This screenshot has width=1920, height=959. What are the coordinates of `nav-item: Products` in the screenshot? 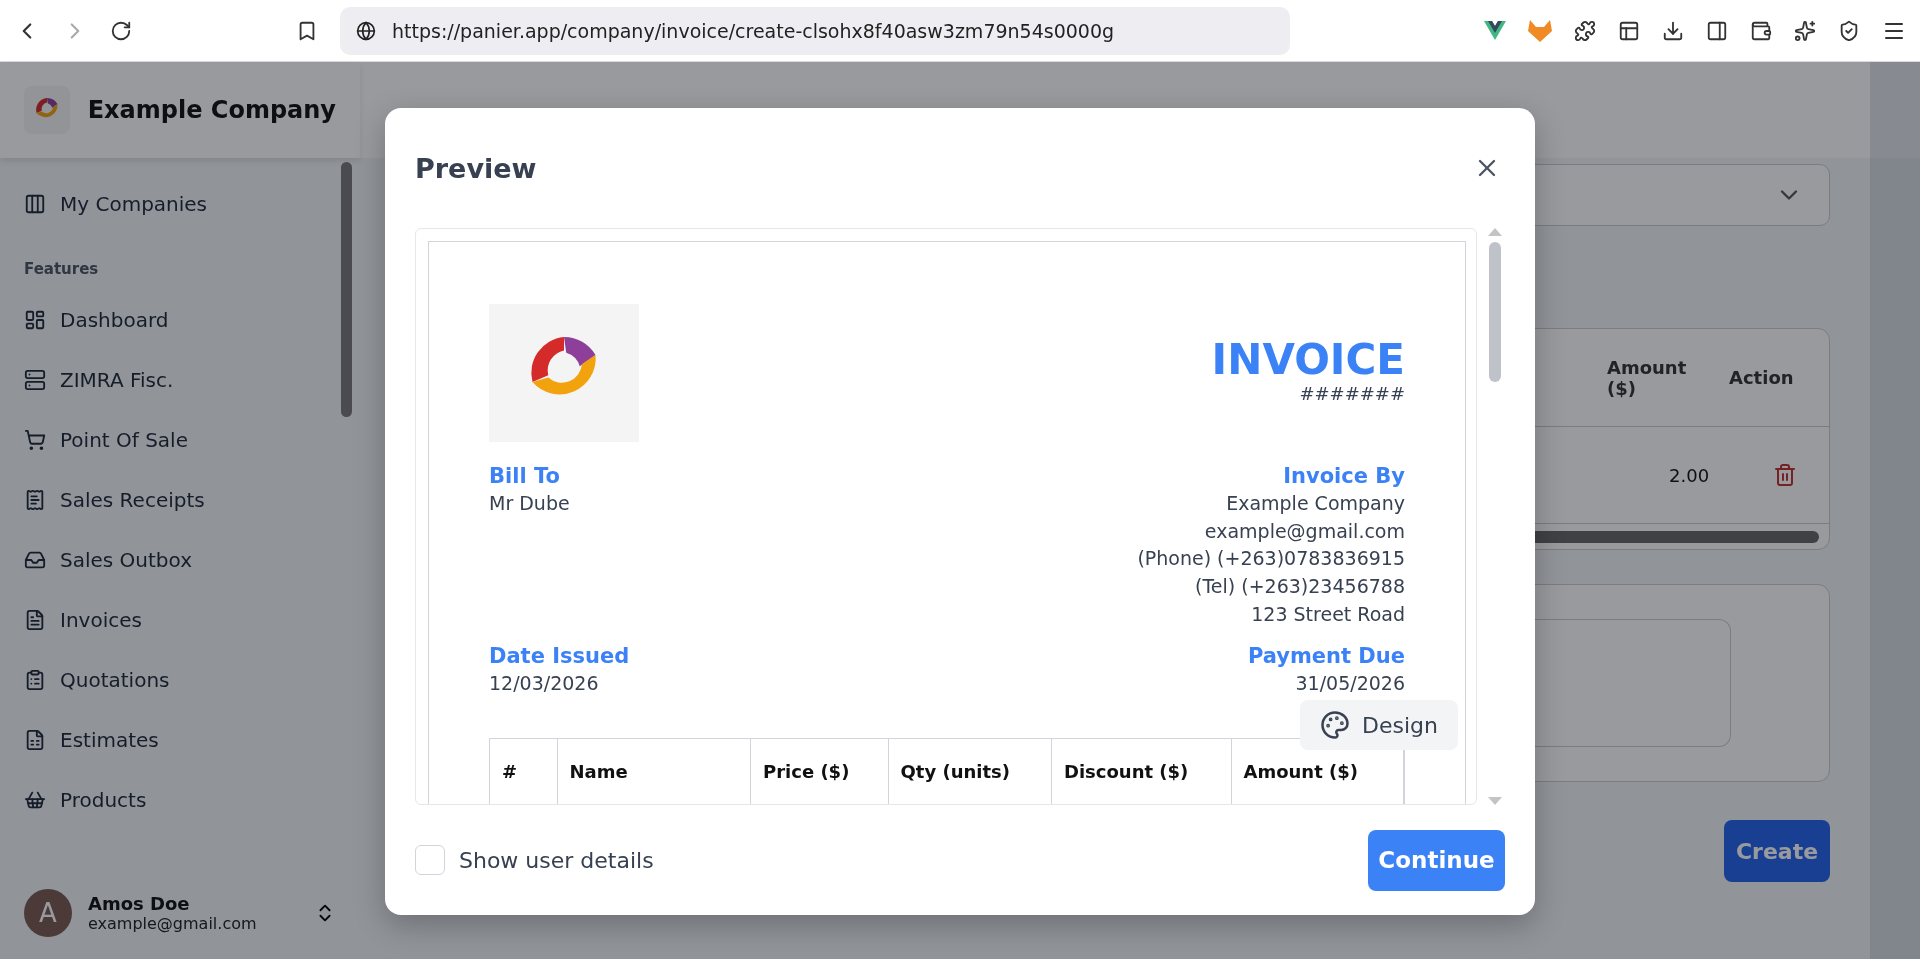 It's located at (180, 800).